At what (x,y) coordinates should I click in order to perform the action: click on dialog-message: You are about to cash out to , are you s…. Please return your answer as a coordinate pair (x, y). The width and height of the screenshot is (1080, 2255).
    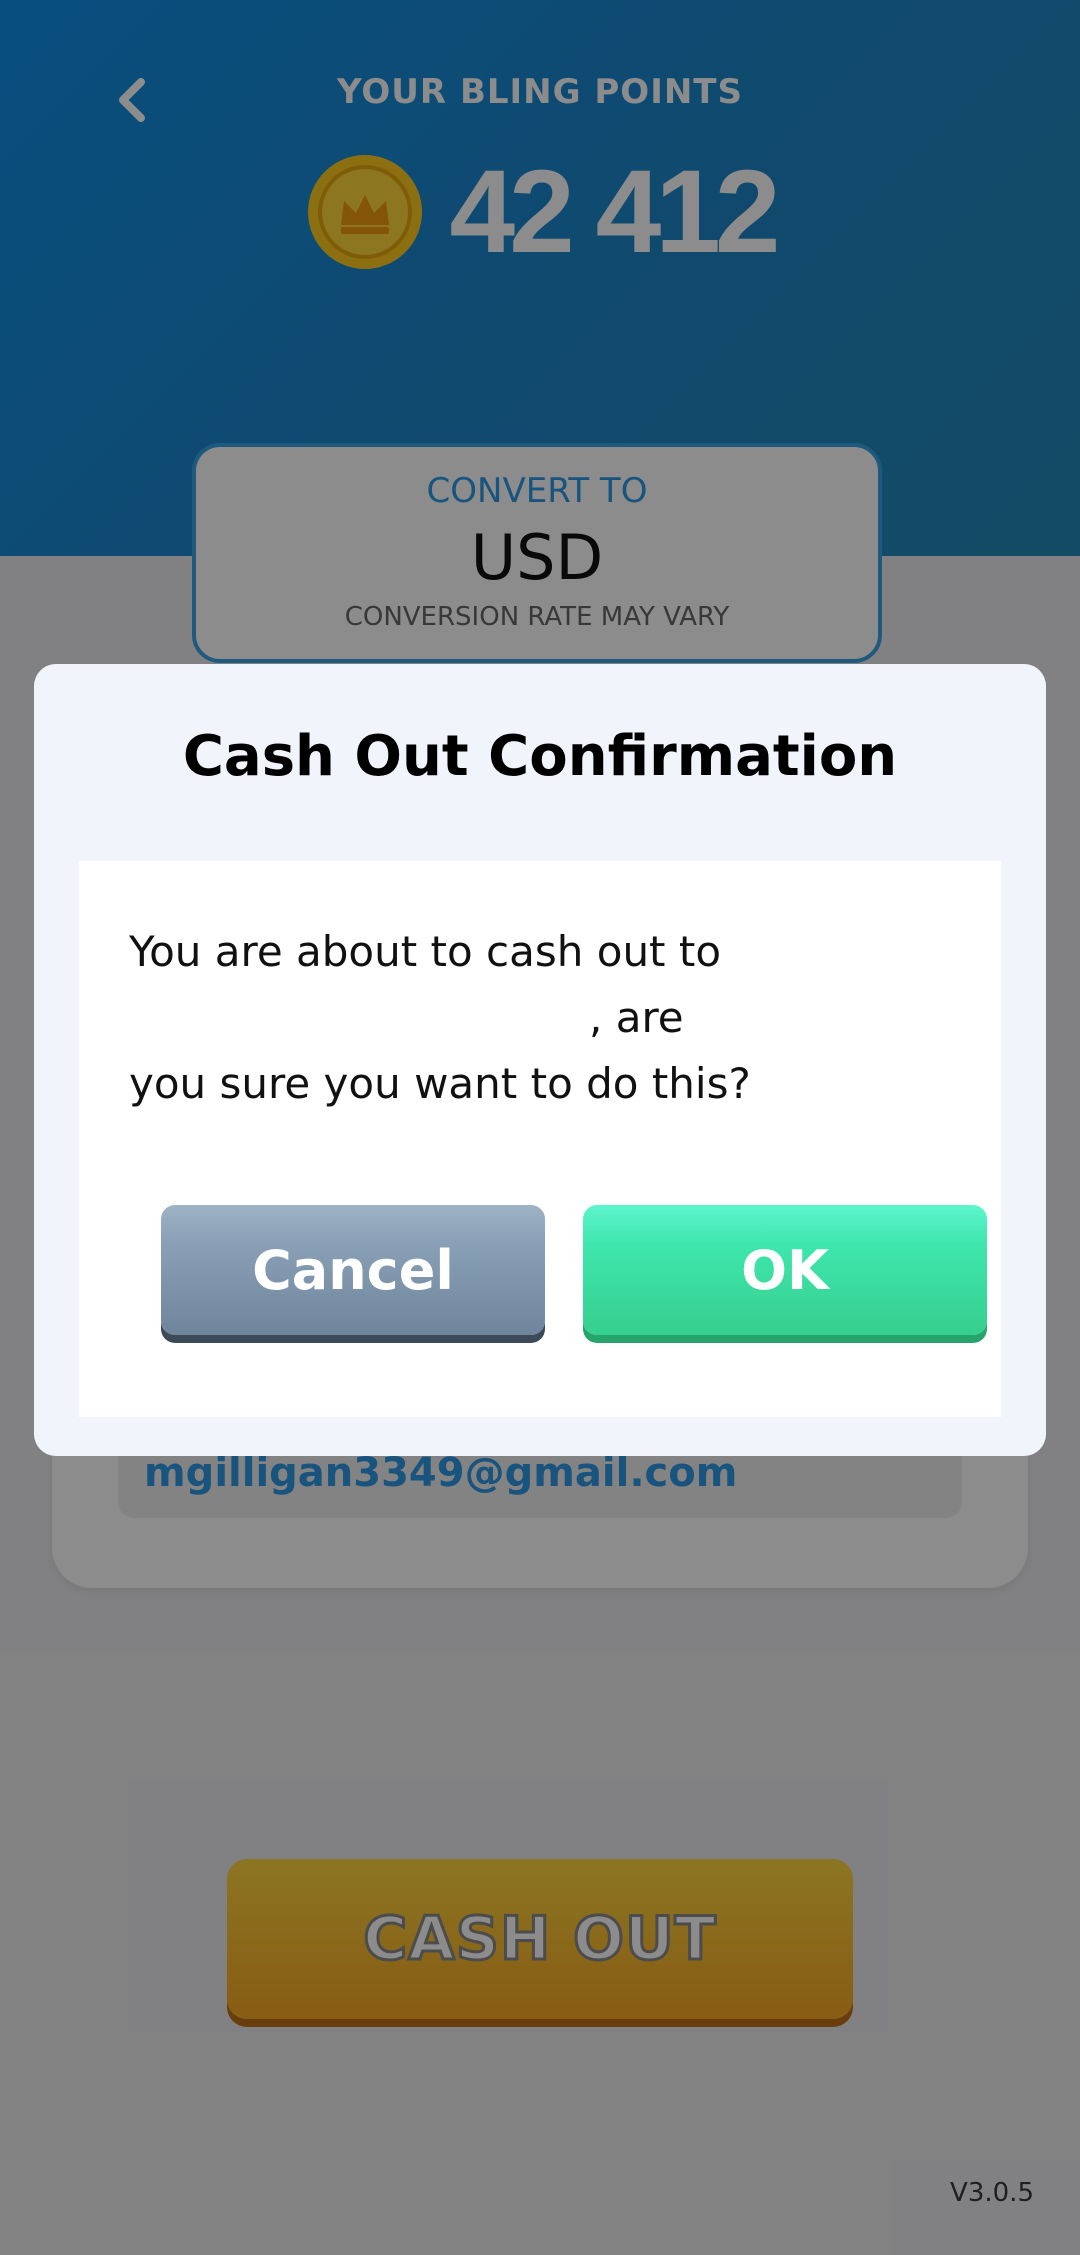
    Looking at the image, I should click on (544, 1018).